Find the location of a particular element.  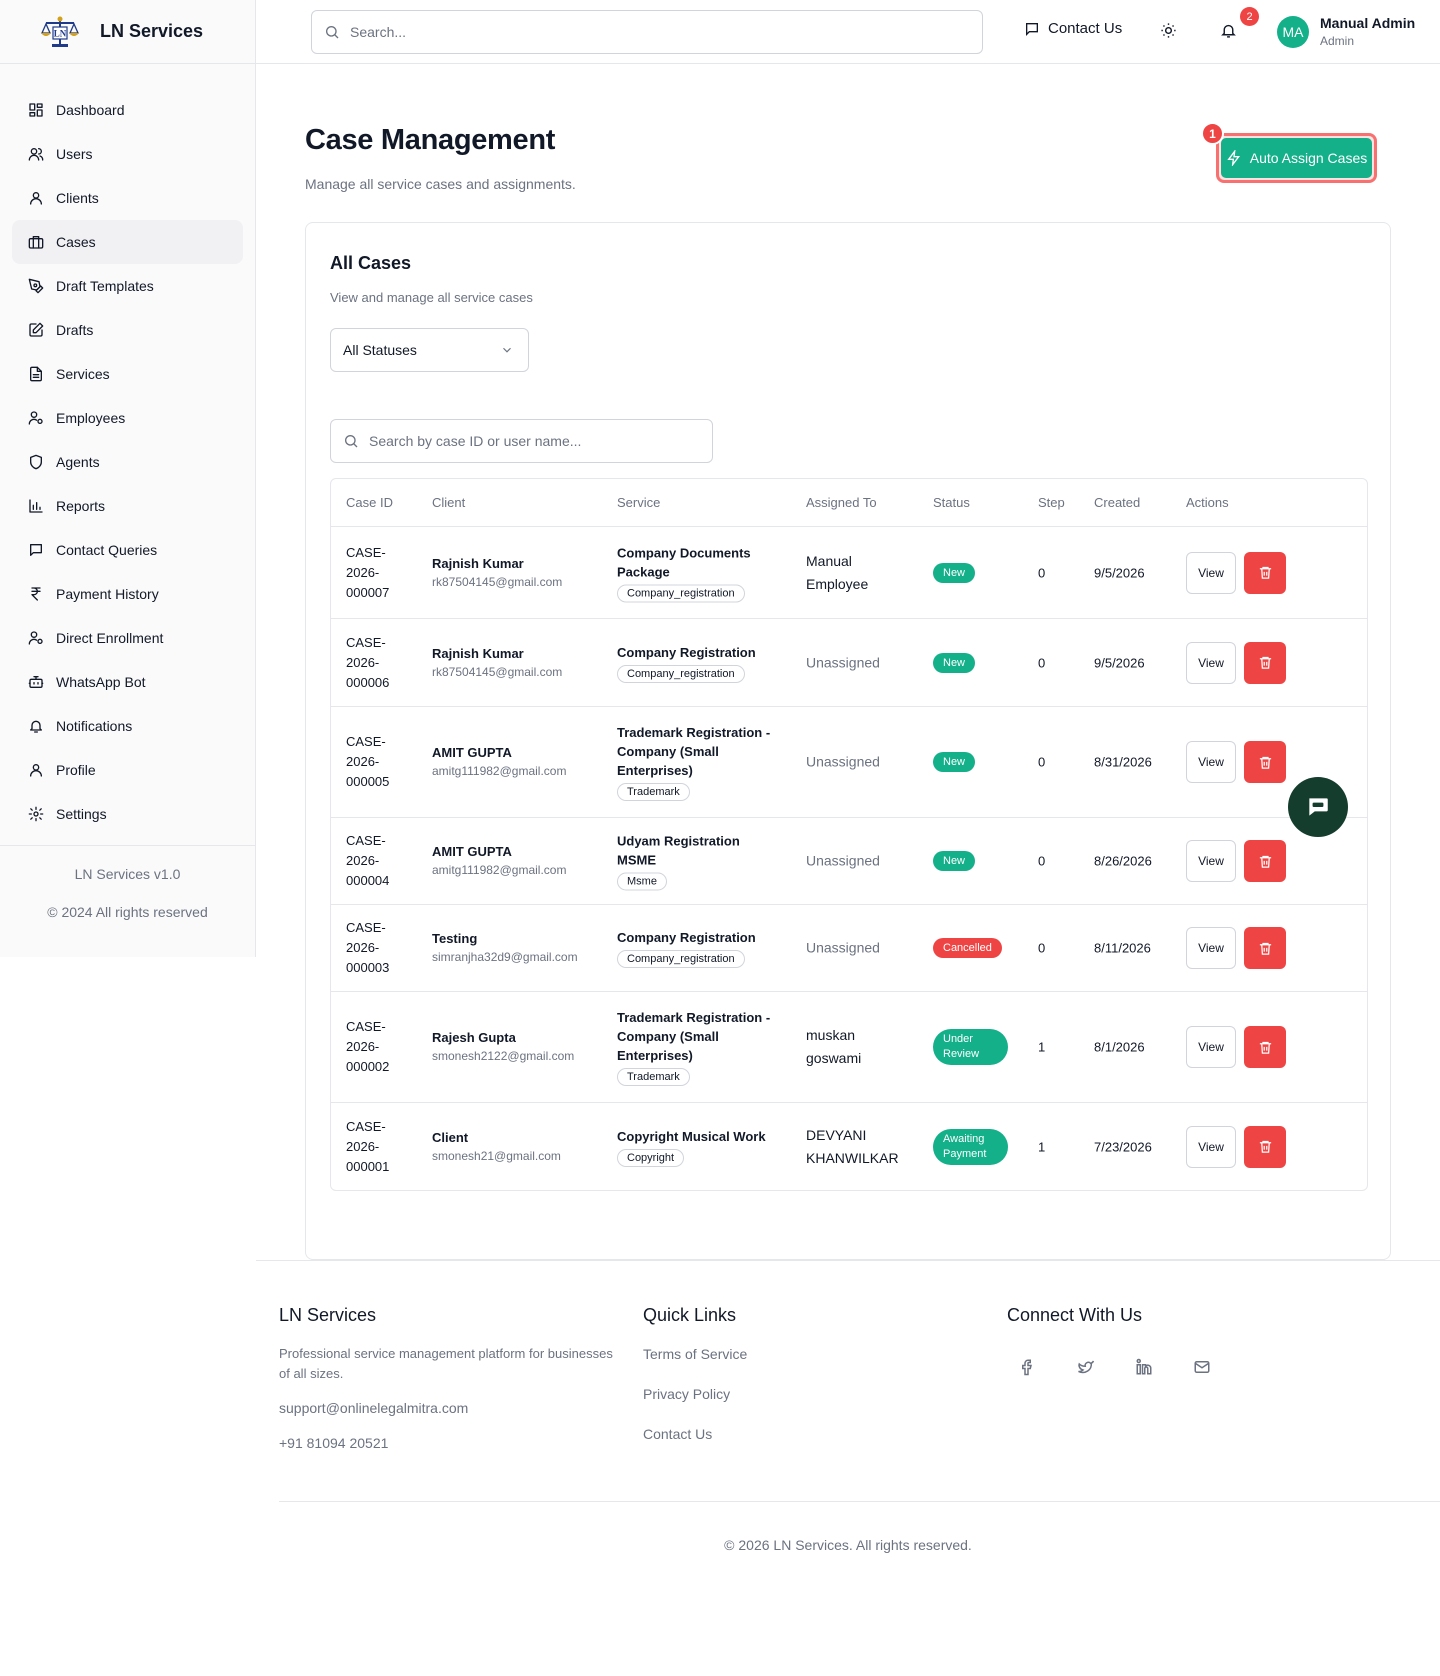

client-email: smonesh21@gmail.com is located at coordinates (496, 1155).